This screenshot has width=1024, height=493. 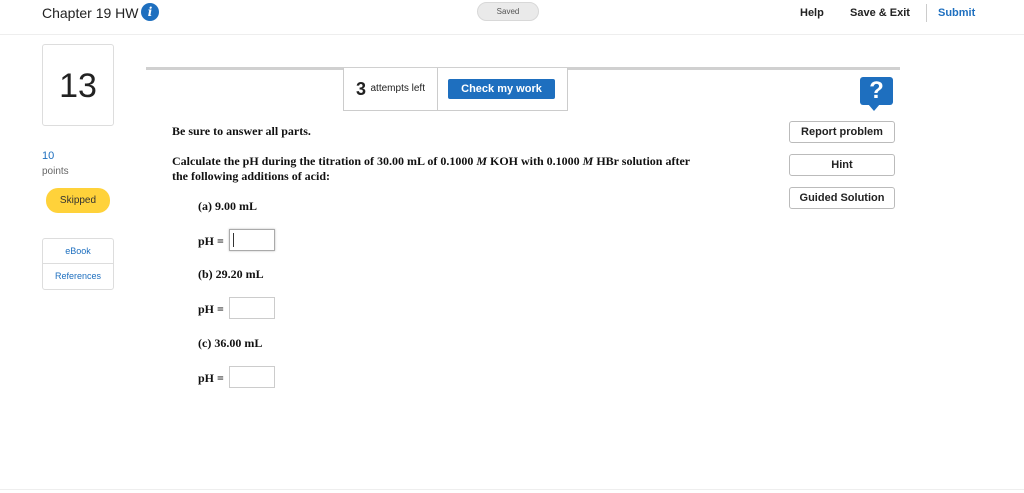 I want to click on check-my-work-button: Check my work, so click(x=501, y=89).